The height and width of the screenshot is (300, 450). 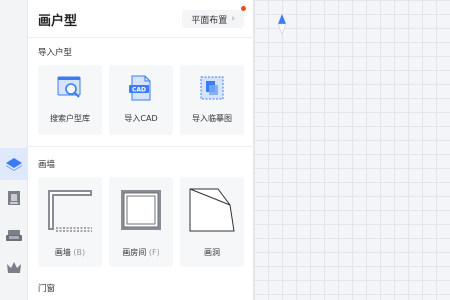 I want to click on card-draw-room: 画房间 (F), so click(x=141, y=222).